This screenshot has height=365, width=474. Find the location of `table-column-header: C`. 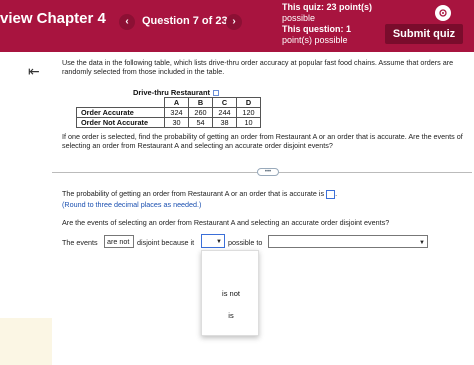

table-column-header: C is located at coordinates (224, 102).